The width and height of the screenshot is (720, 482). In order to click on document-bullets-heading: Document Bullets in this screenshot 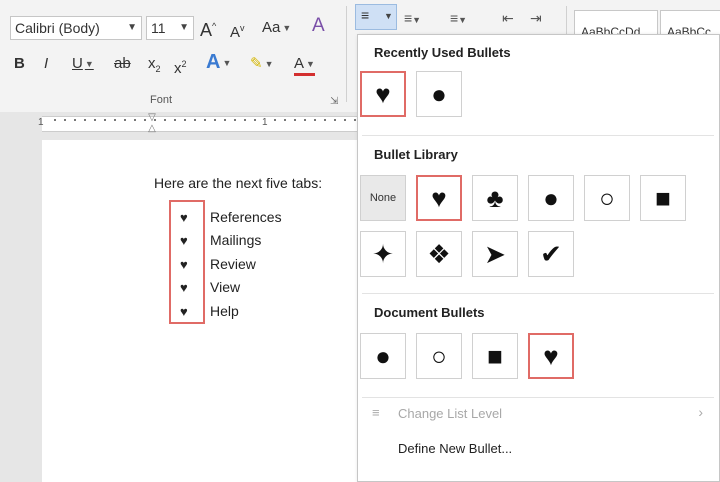, I will do `click(429, 312)`.